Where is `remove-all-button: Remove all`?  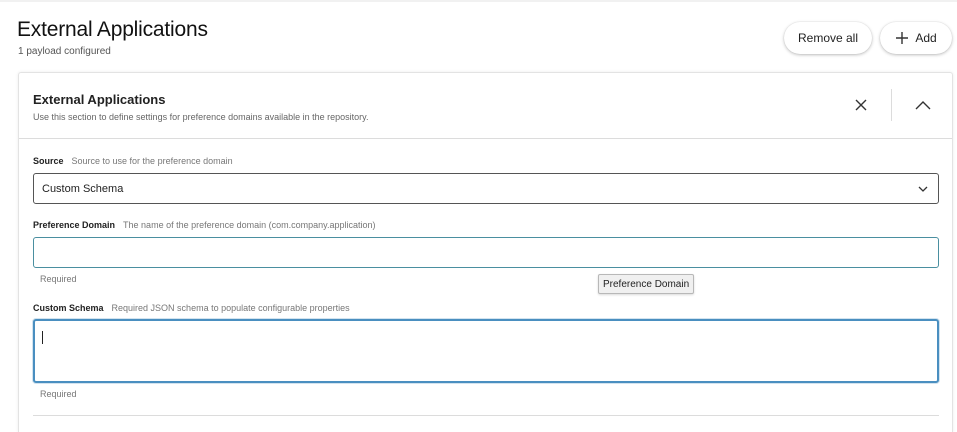 remove-all-button: Remove all is located at coordinates (828, 38).